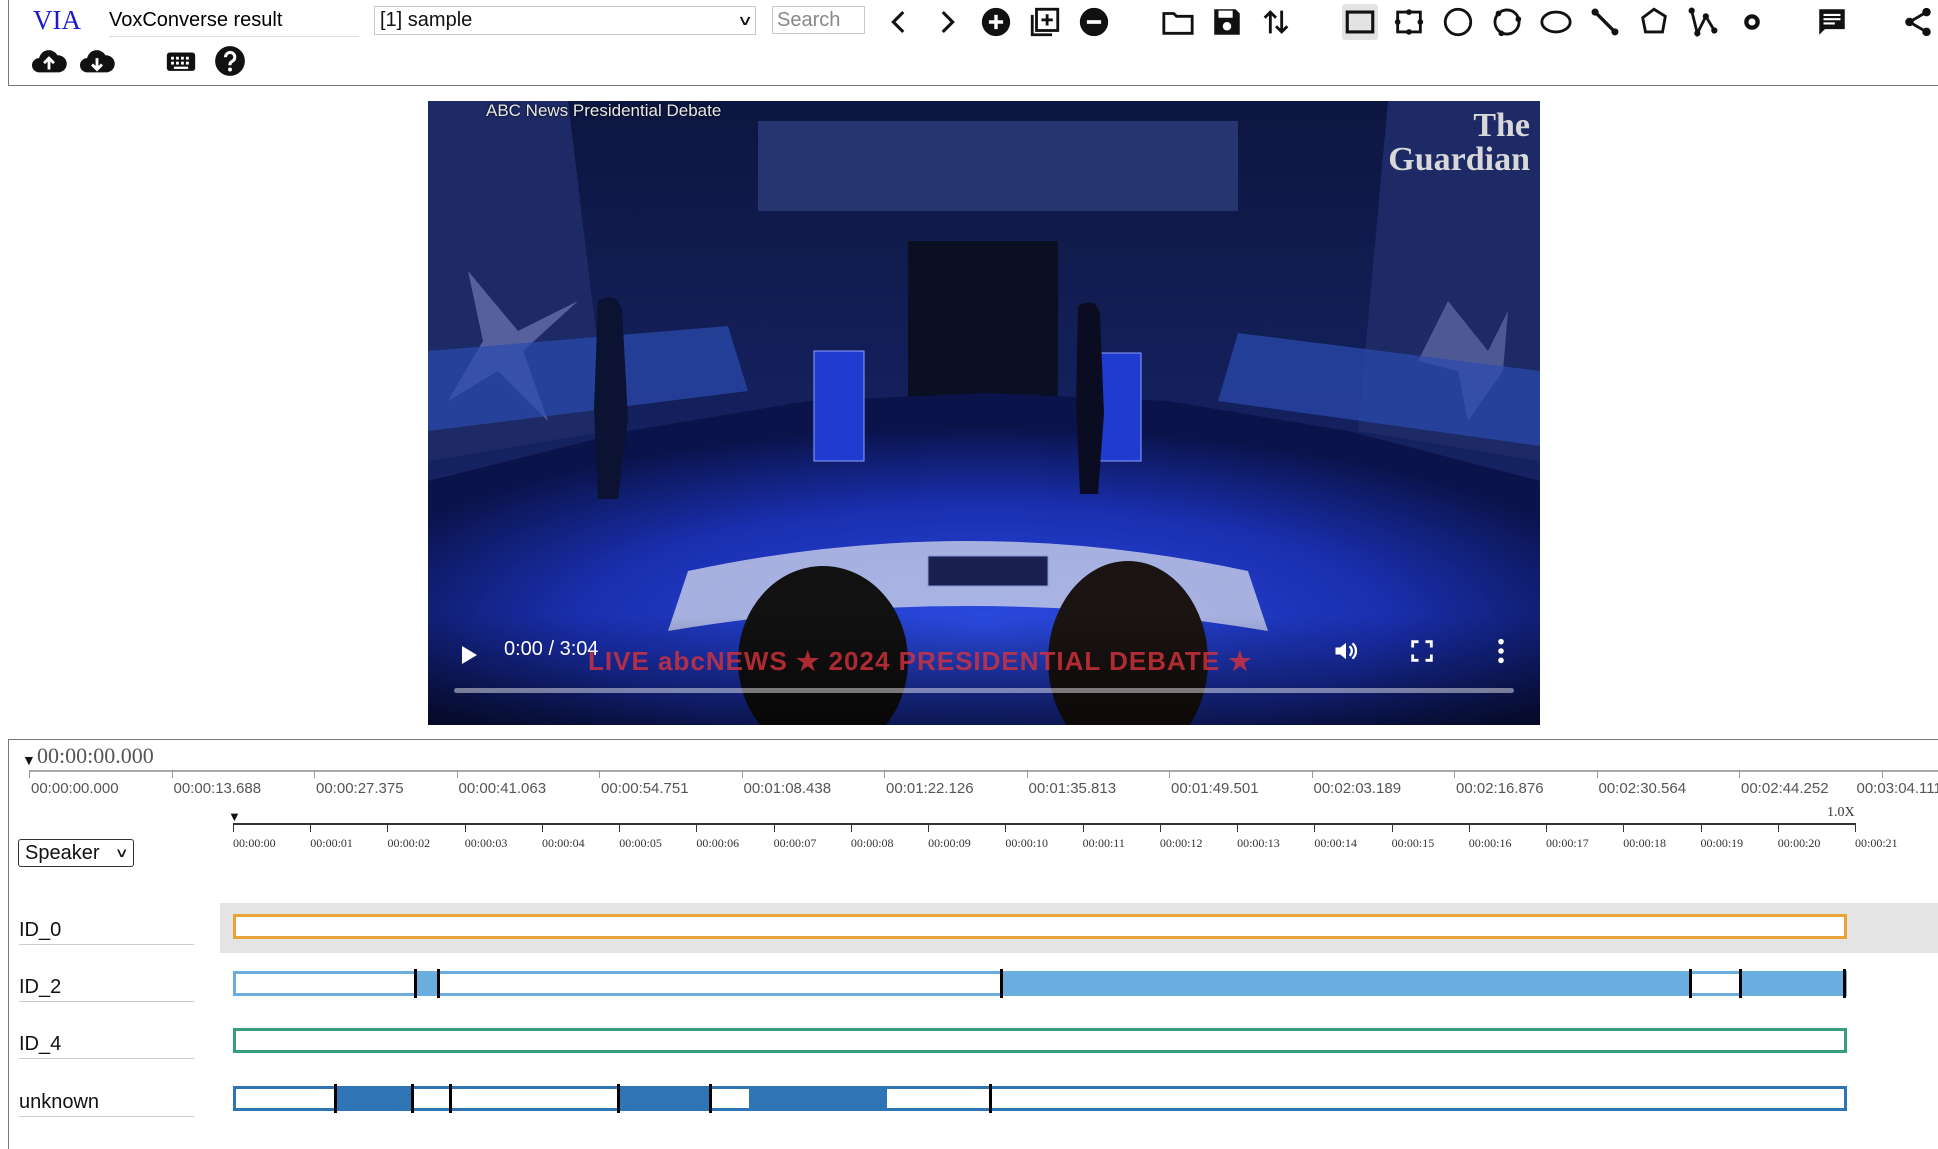 The width and height of the screenshot is (1938, 1149). What do you see at coordinates (122, 853) in the screenshot?
I see `chevron-down-icon: ∨` at bounding box center [122, 853].